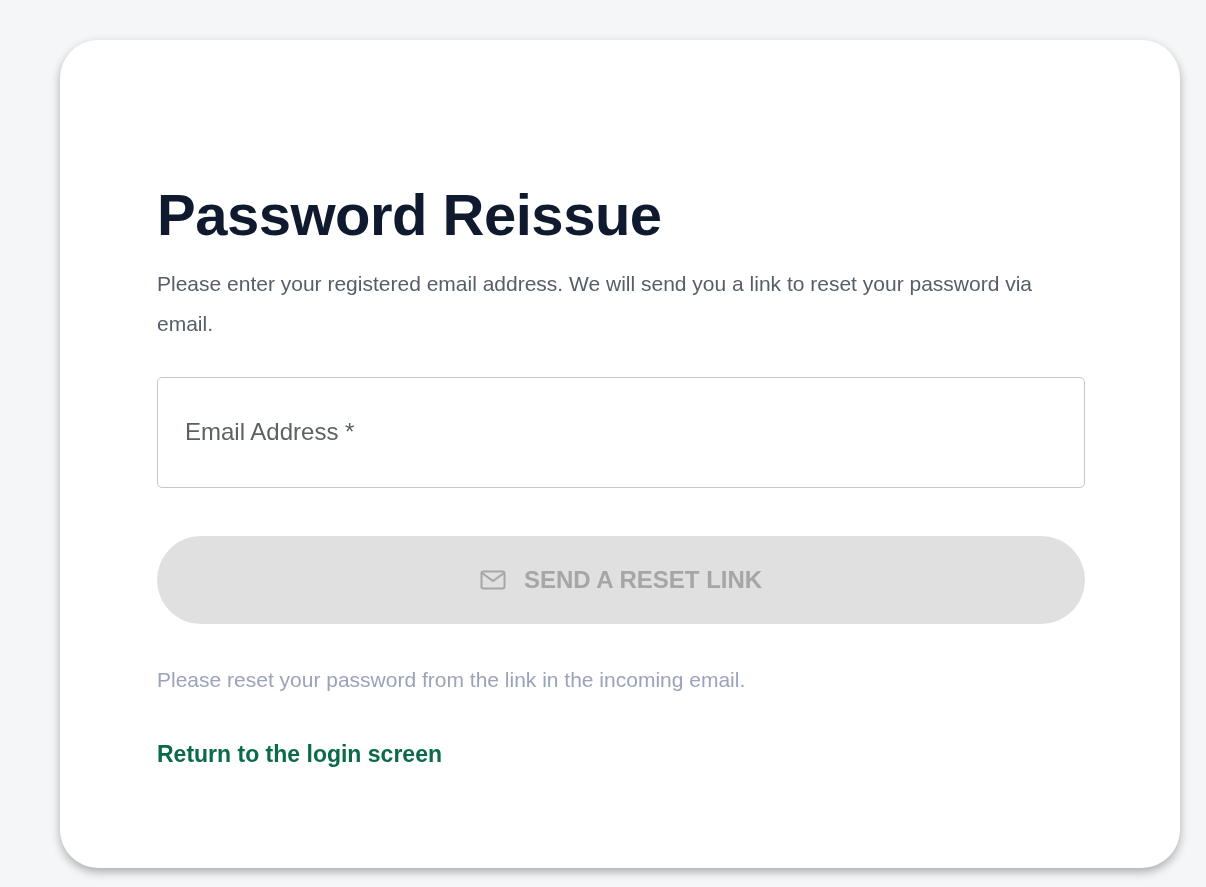 Image resolution: width=1206 pixels, height=887 pixels. What do you see at coordinates (410, 215) in the screenshot?
I see `page-title: Password Reissue` at bounding box center [410, 215].